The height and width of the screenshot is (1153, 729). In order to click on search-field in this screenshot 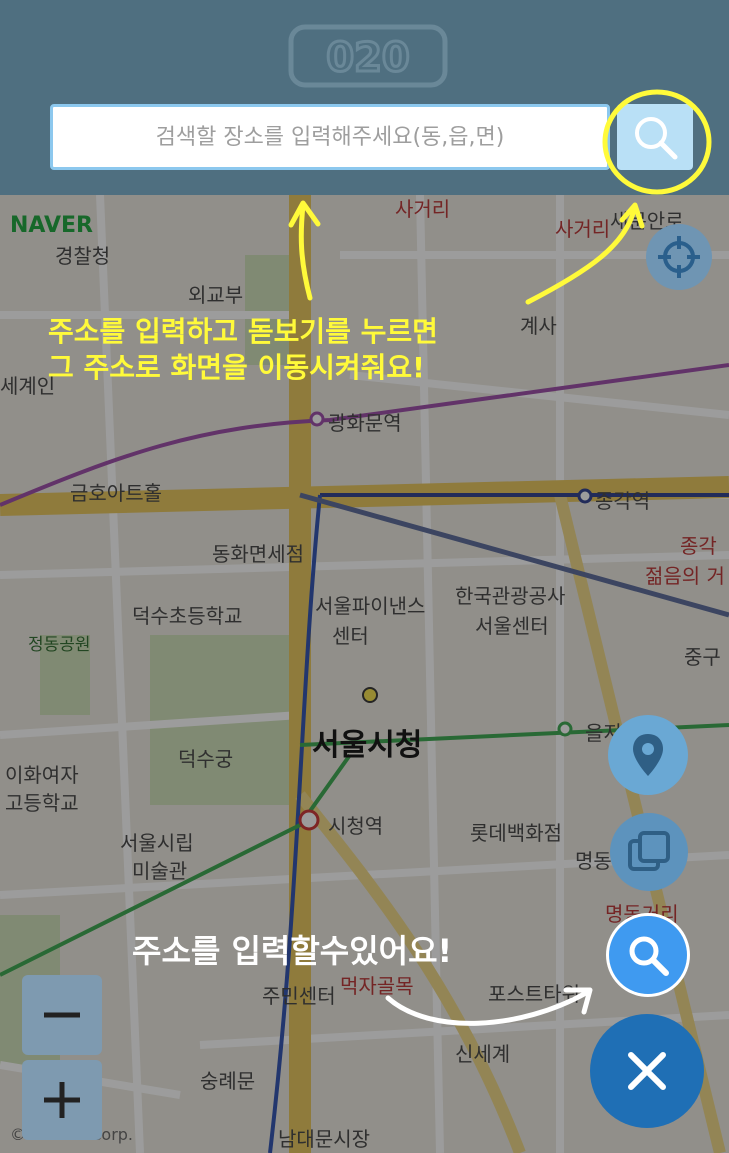, I will do `click(330, 137)`.